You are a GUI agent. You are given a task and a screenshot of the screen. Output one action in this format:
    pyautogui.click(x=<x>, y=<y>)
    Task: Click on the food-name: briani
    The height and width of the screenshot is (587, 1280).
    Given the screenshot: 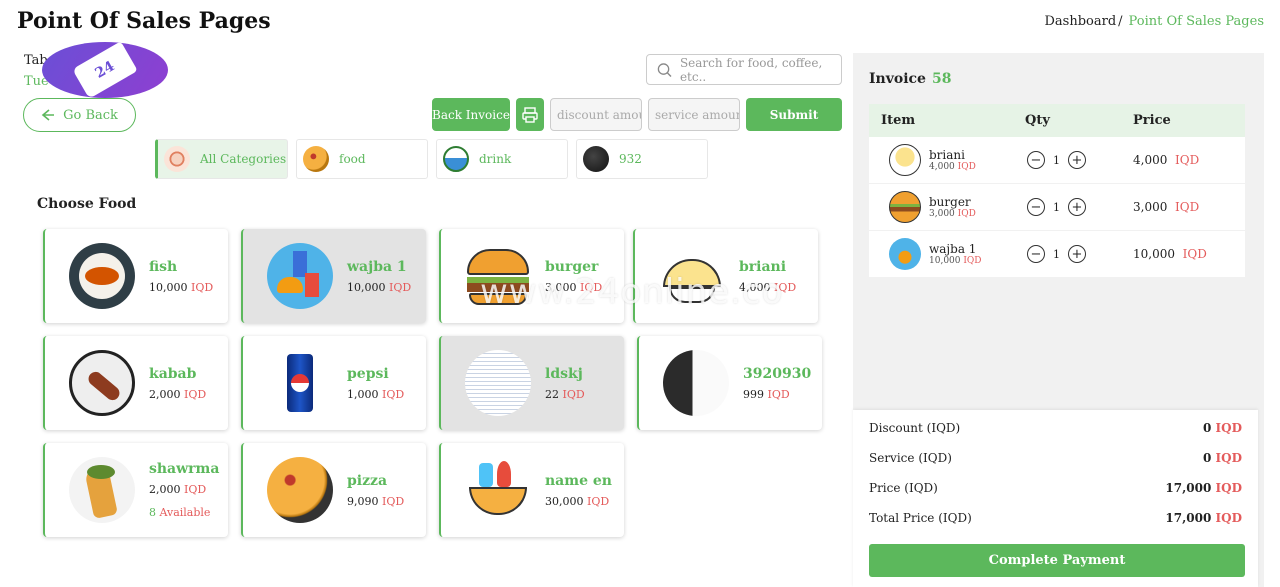 What is the action you would take?
    pyautogui.click(x=763, y=266)
    